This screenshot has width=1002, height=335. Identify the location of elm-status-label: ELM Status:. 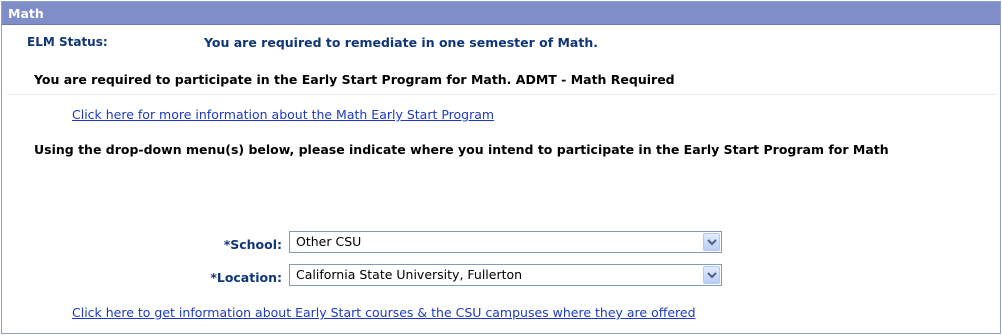
(67, 42).